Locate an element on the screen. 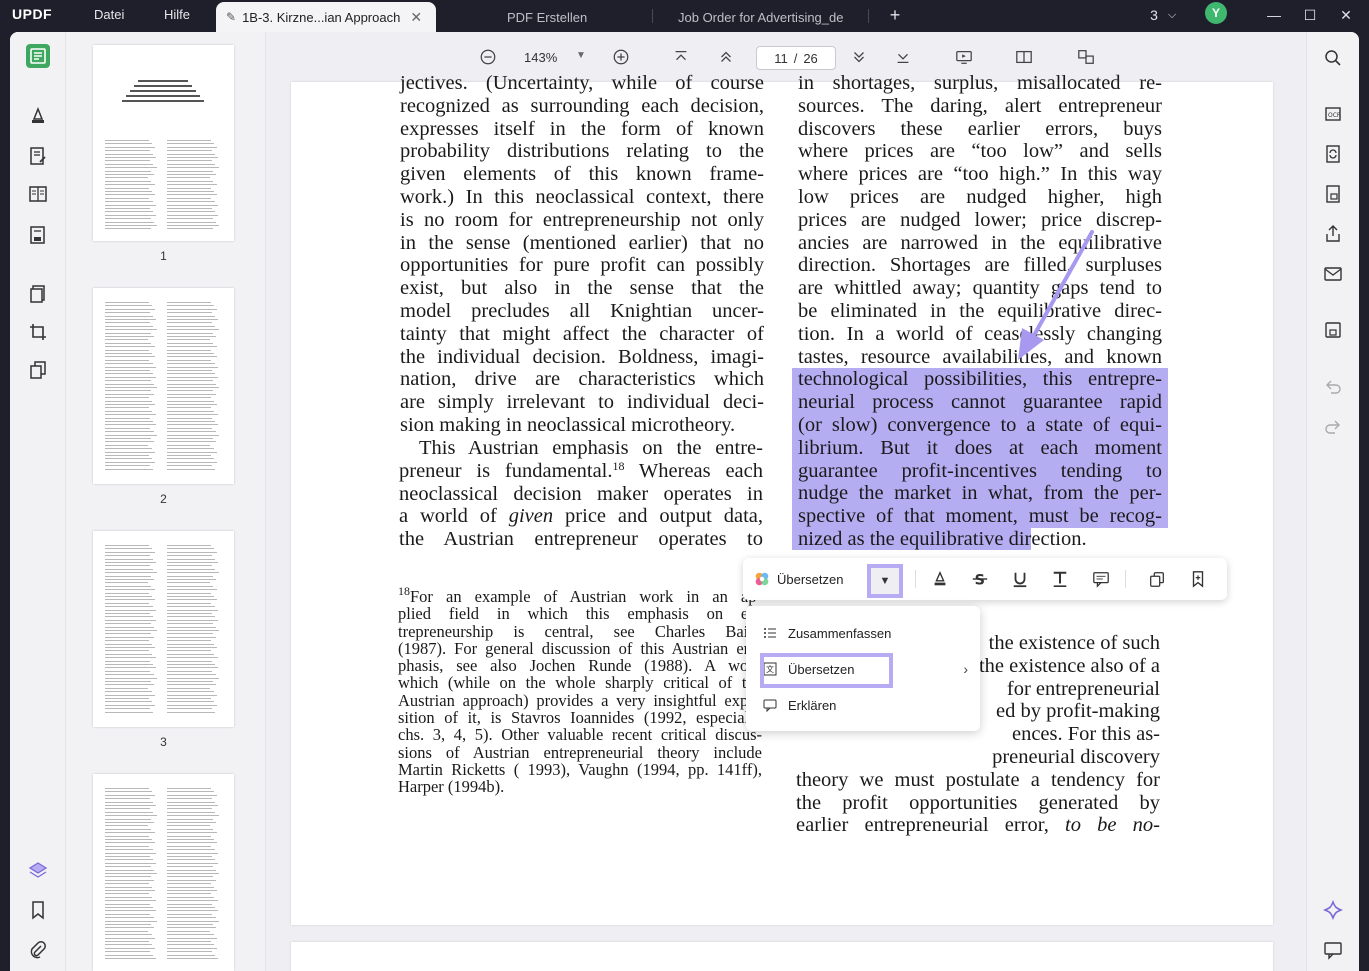 The image size is (1369, 971). page-display-icon is located at coordinates (1024, 57).